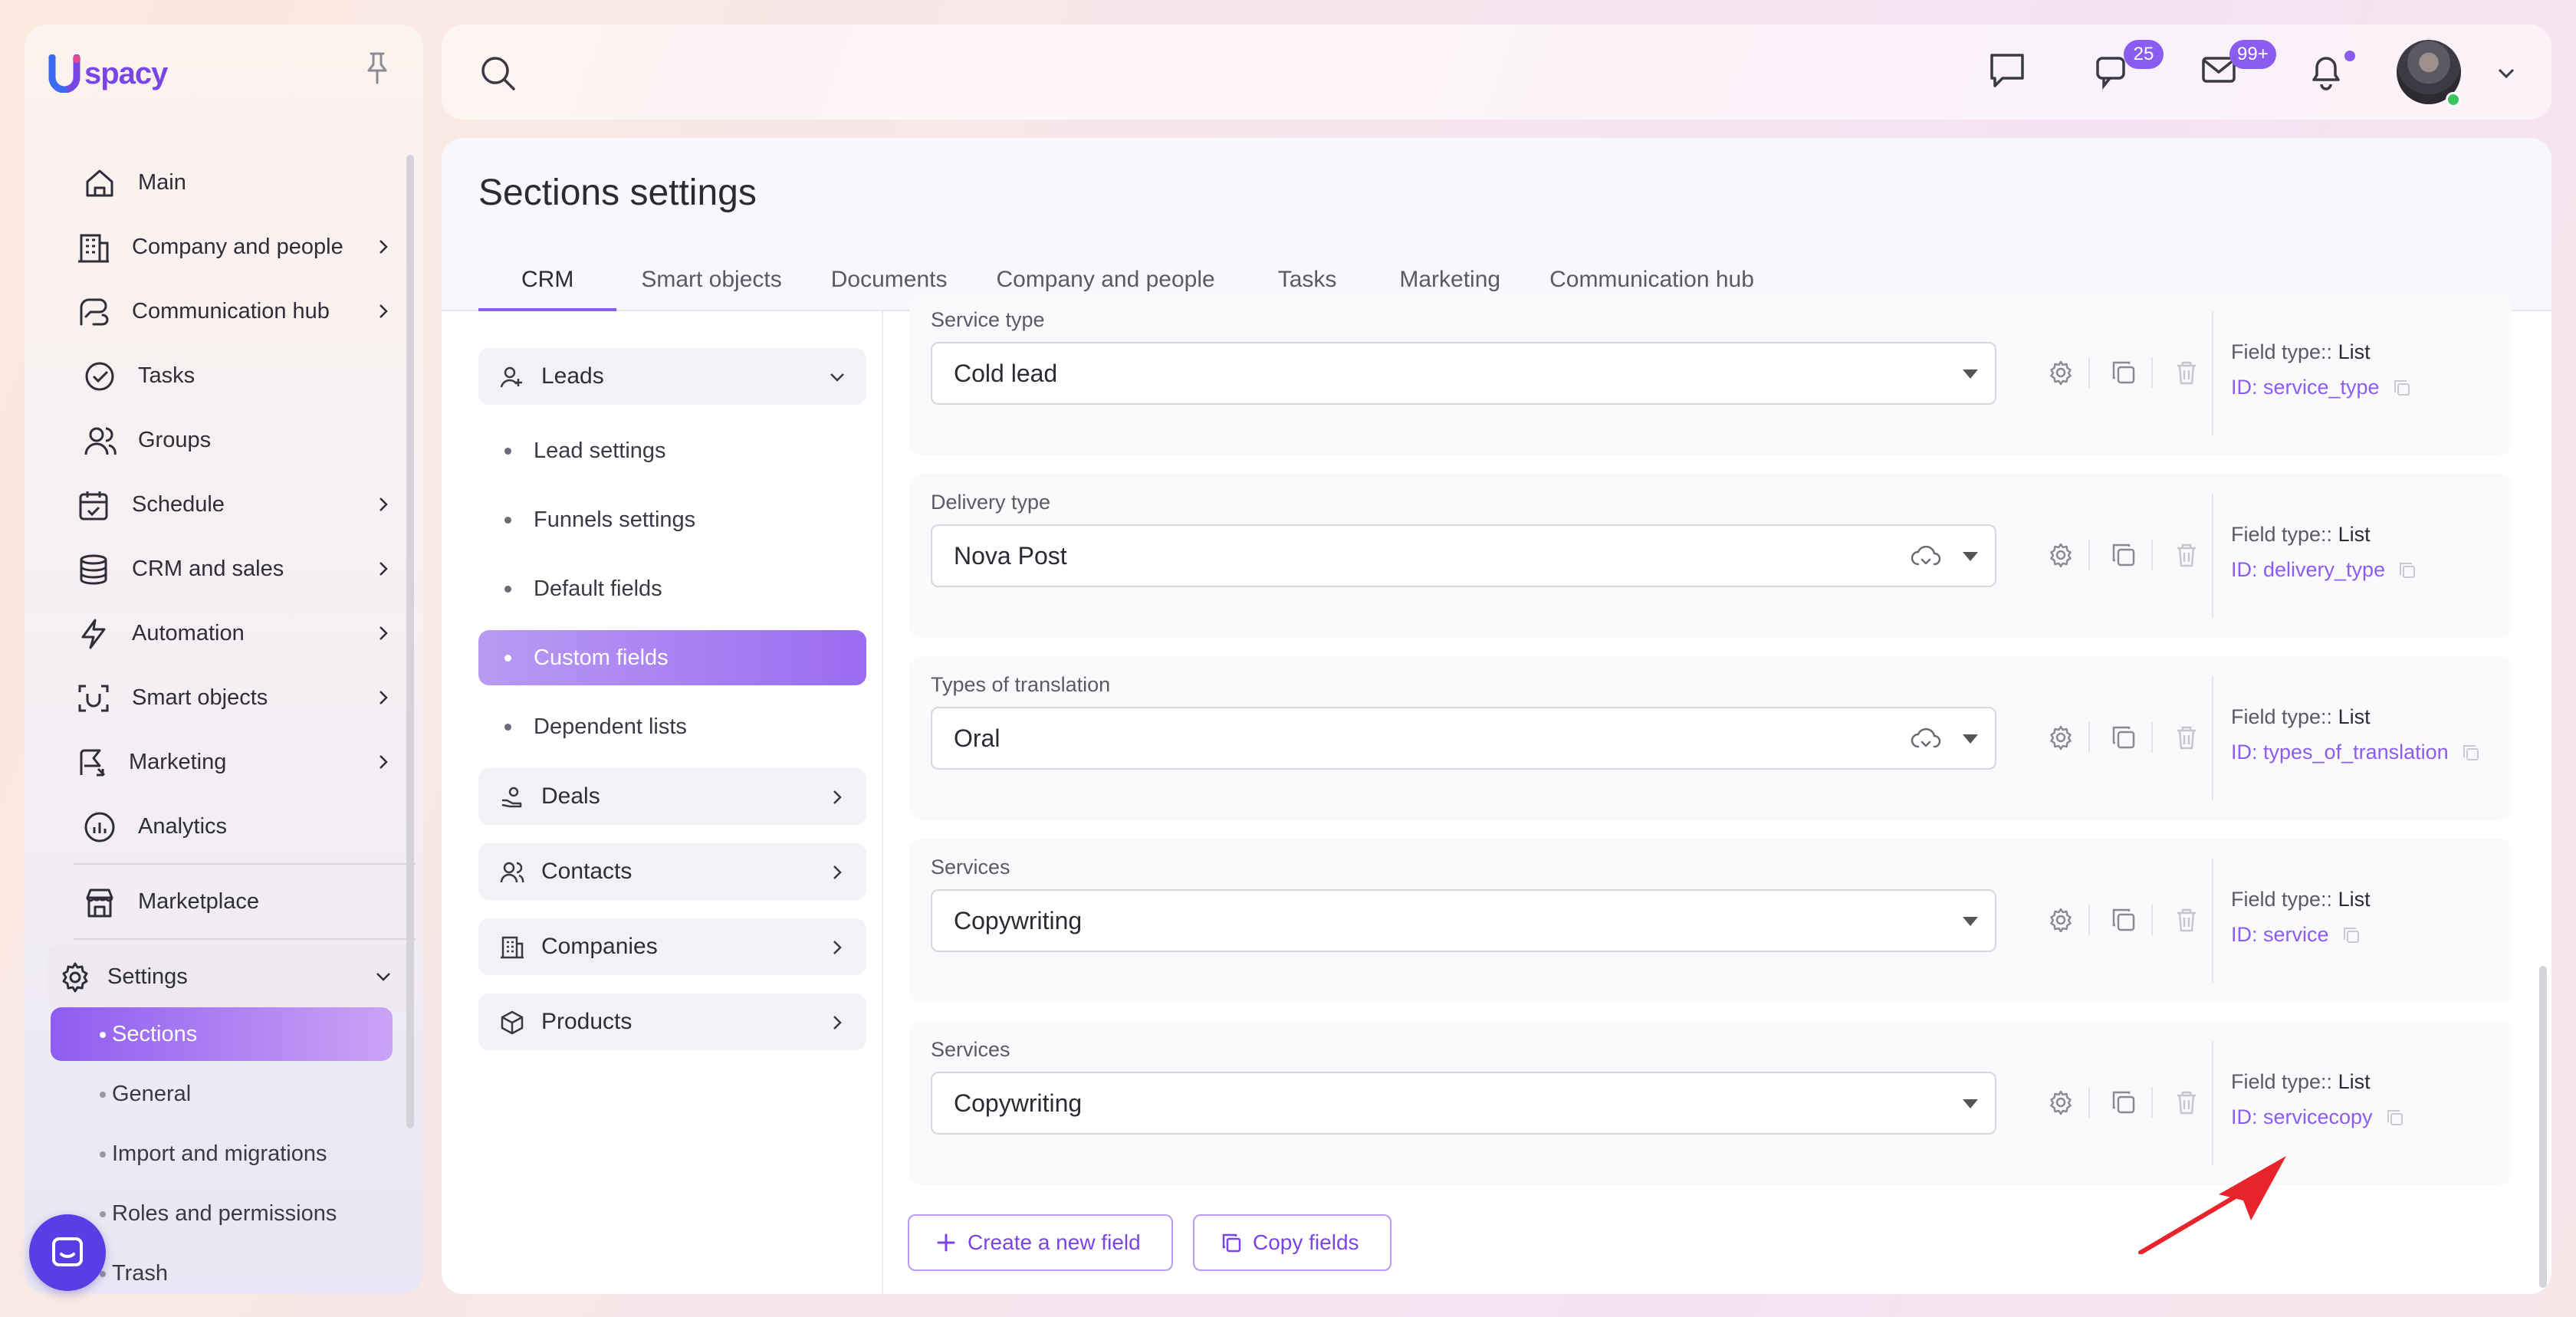 The width and height of the screenshot is (2576, 1317). Describe the element at coordinates (222, 1094) in the screenshot. I see `sidebar-subitem-general: General` at that location.